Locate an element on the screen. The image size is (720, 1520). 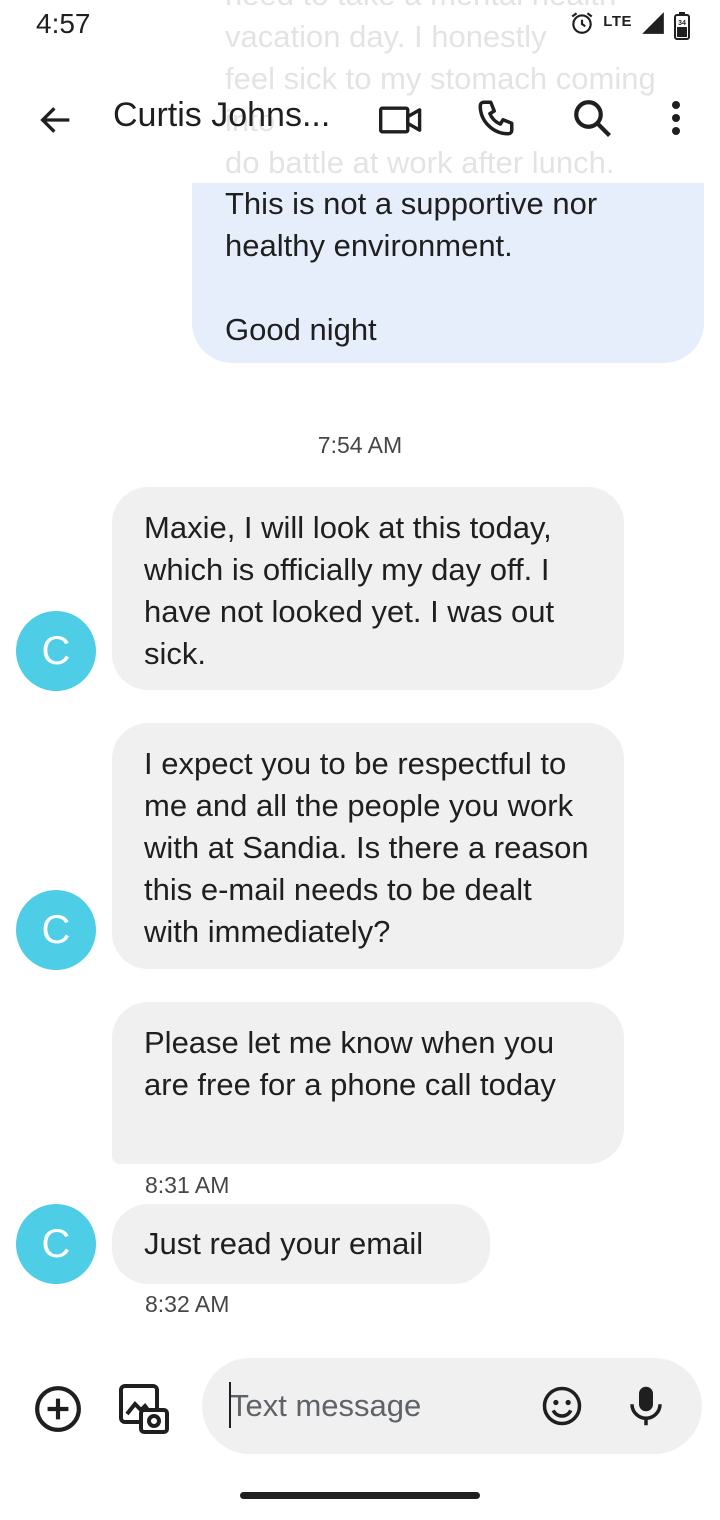
microphone-icon is located at coordinates (646, 1406).